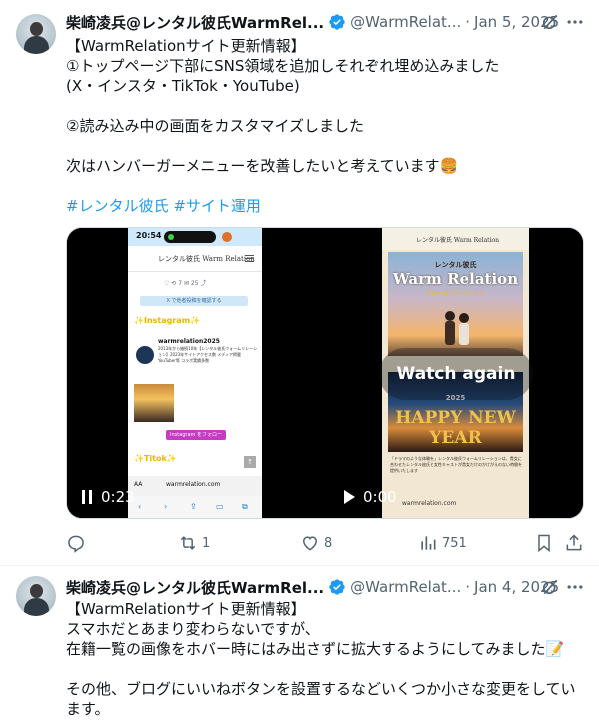 Image resolution: width=599 pixels, height=720 pixels. What do you see at coordinates (380, 497) in the screenshot?
I see `video-time: 0:00` at bounding box center [380, 497].